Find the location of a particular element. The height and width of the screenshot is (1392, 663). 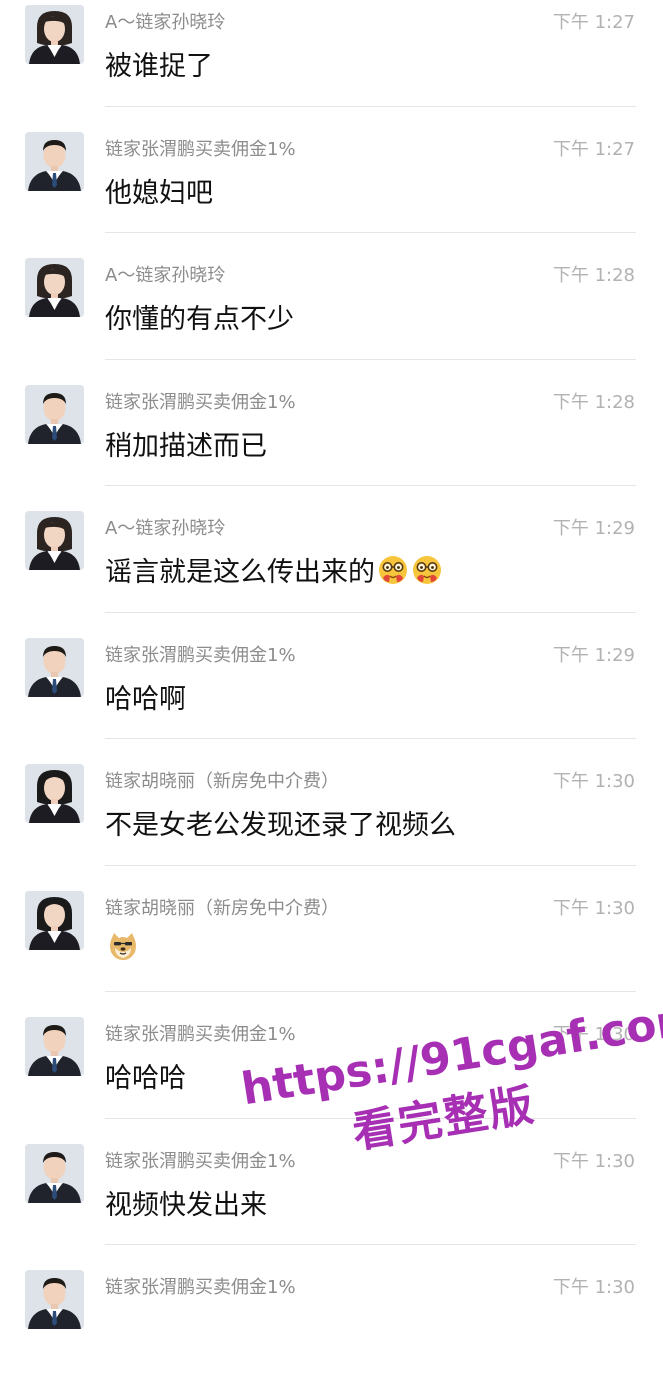

message-body: 哈哈啊 is located at coordinates (145, 699).